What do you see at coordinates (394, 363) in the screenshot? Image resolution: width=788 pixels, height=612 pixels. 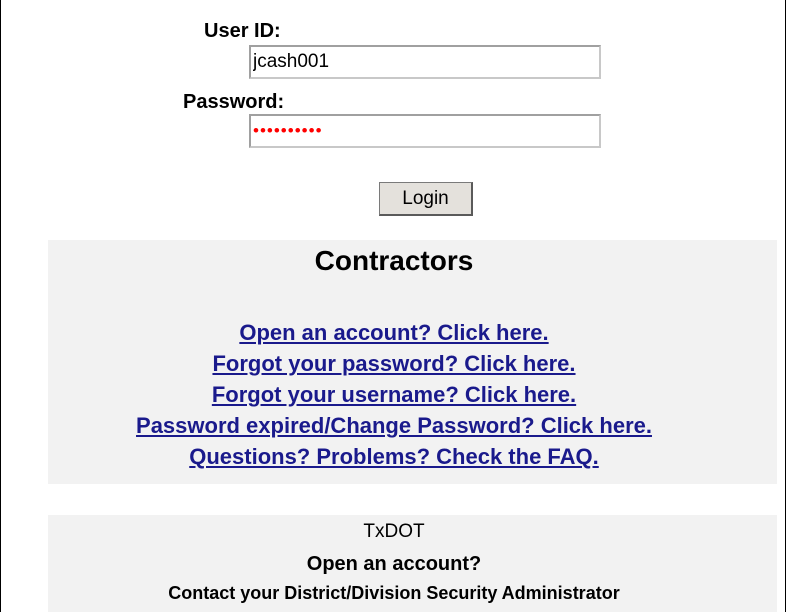 I see `forgot-password-link: Forgot your password? Click here.` at bounding box center [394, 363].